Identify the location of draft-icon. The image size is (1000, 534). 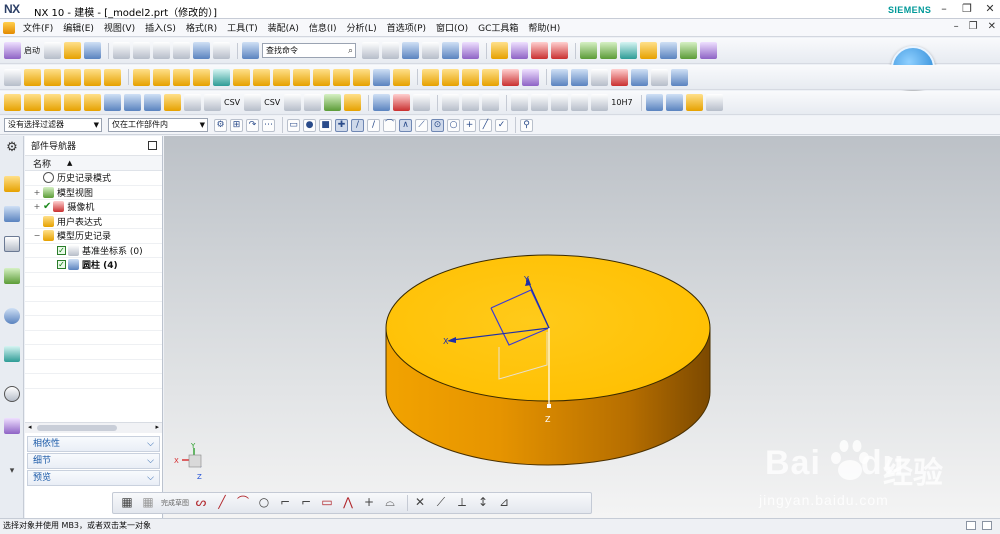
(301, 77).